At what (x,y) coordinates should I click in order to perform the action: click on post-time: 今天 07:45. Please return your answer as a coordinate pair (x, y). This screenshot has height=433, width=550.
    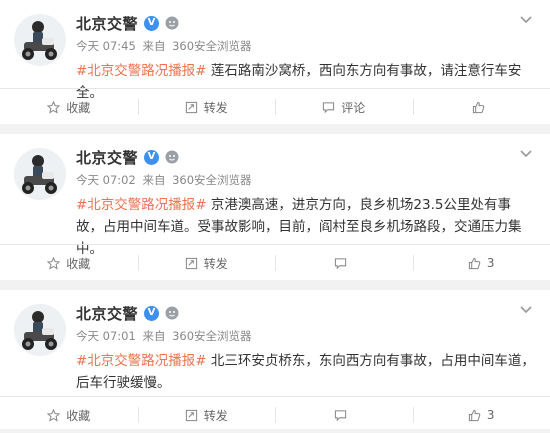
    Looking at the image, I should click on (106, 46).